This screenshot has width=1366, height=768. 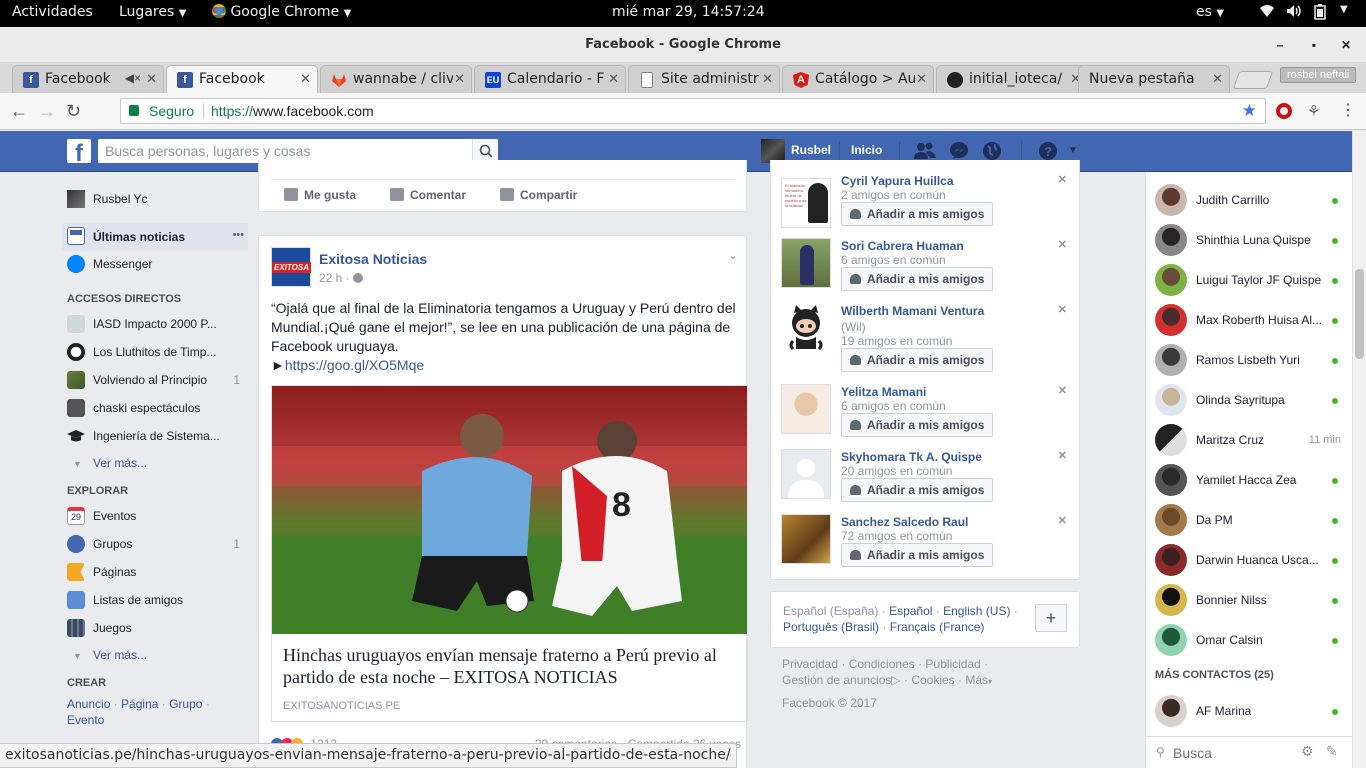 I want to click on help-icon: ?, so click(x=1048, y=151).